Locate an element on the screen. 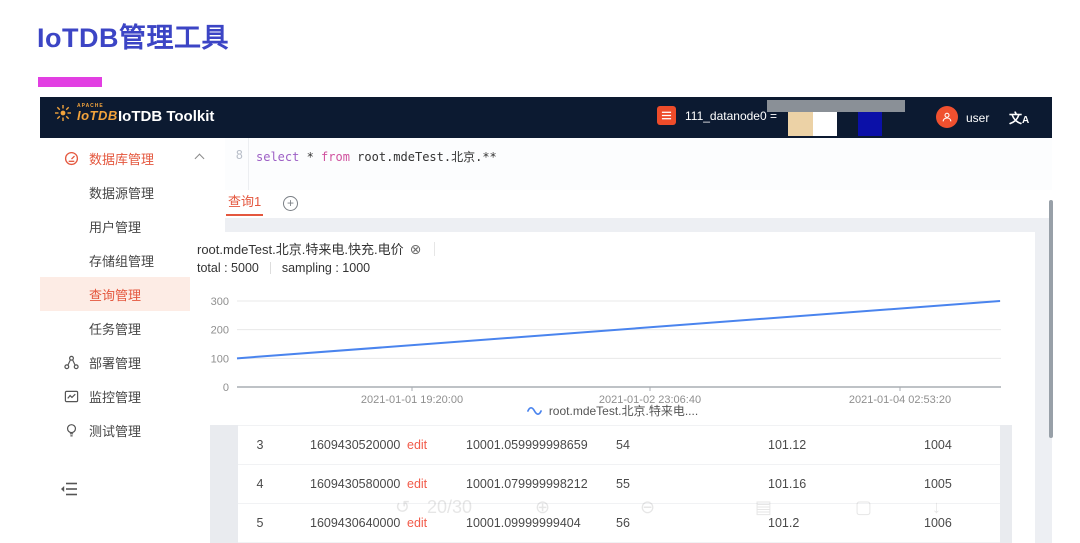 Image resolution: width=1080 pixels, height=543 pixels. sidebar-item-label: 部署管理 is located at coordinates (115, 363).